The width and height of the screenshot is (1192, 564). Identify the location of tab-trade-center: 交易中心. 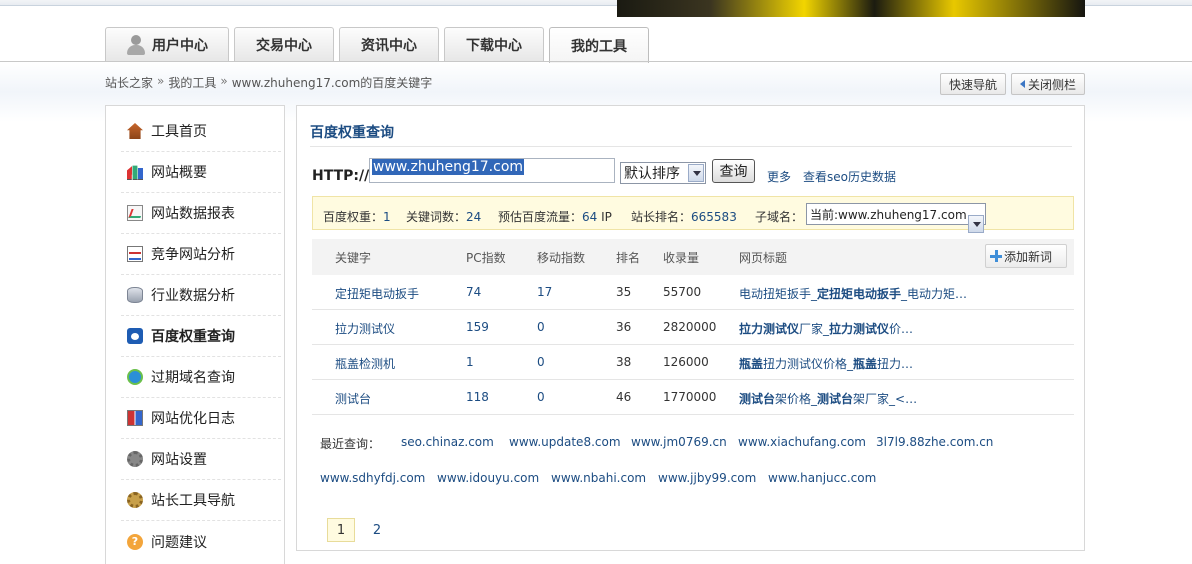
(284, 44).